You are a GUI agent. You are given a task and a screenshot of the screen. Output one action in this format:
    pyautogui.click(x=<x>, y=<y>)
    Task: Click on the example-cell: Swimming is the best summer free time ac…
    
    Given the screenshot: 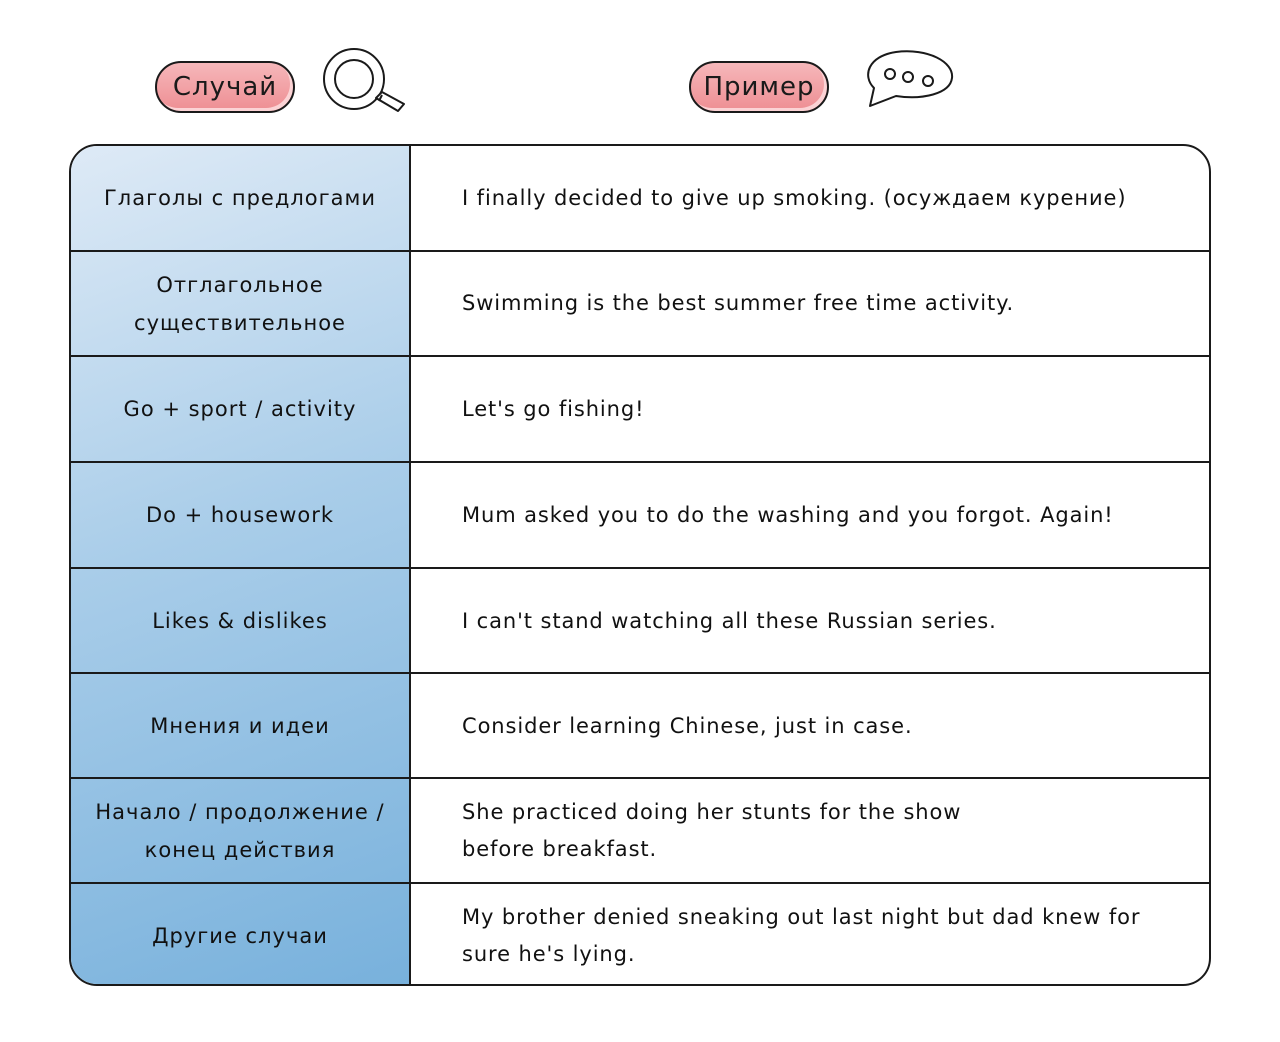 What is the action you would take?
    pyautogui.click(x=738, y=303)
    